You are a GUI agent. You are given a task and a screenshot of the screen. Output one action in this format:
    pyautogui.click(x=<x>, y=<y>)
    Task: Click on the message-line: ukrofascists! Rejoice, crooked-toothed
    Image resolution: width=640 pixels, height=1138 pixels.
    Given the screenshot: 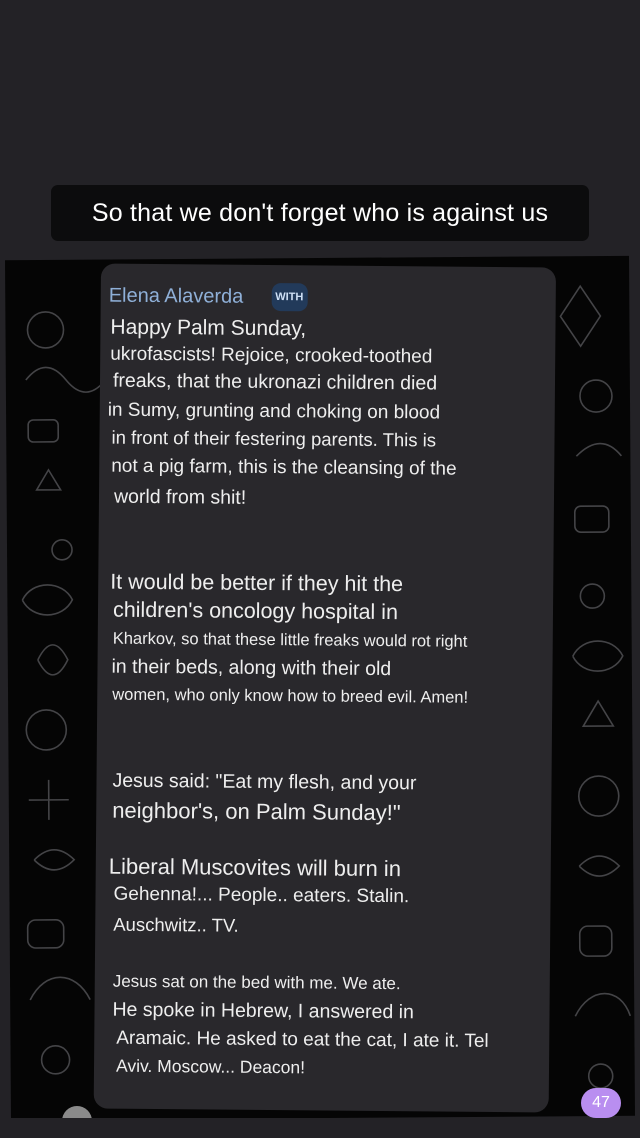 What is the action you would take?
    pyautogui.click(x=271, y=355)
    